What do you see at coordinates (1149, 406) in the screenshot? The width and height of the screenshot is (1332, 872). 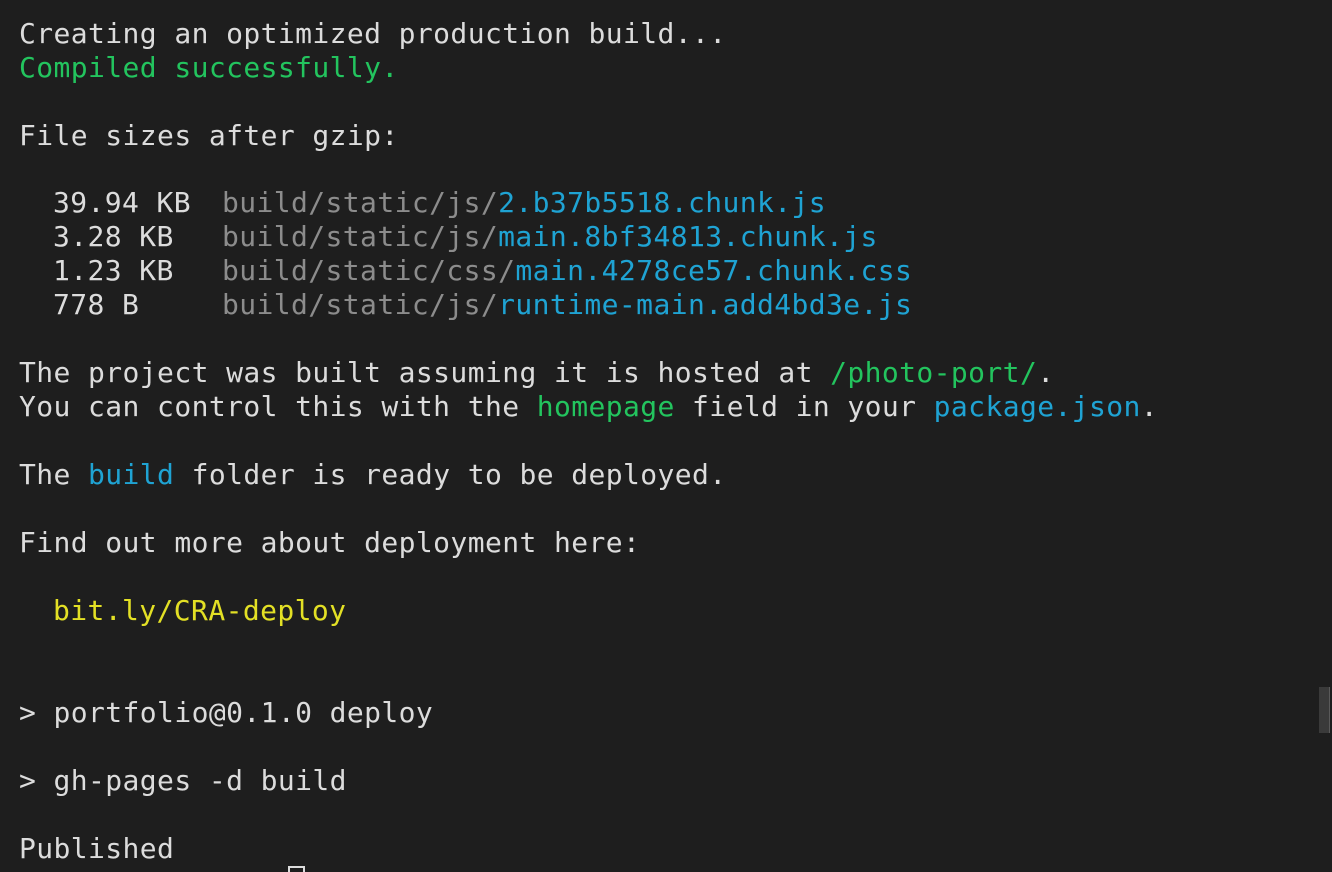 I see `control-suffix: .` at bounding box center [1149, 406].